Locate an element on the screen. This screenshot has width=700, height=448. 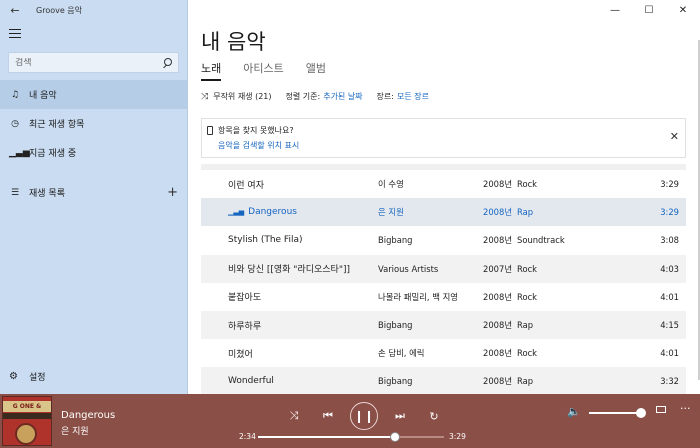
song-artist-text: Various Artists is located at coordinates (408, 268).